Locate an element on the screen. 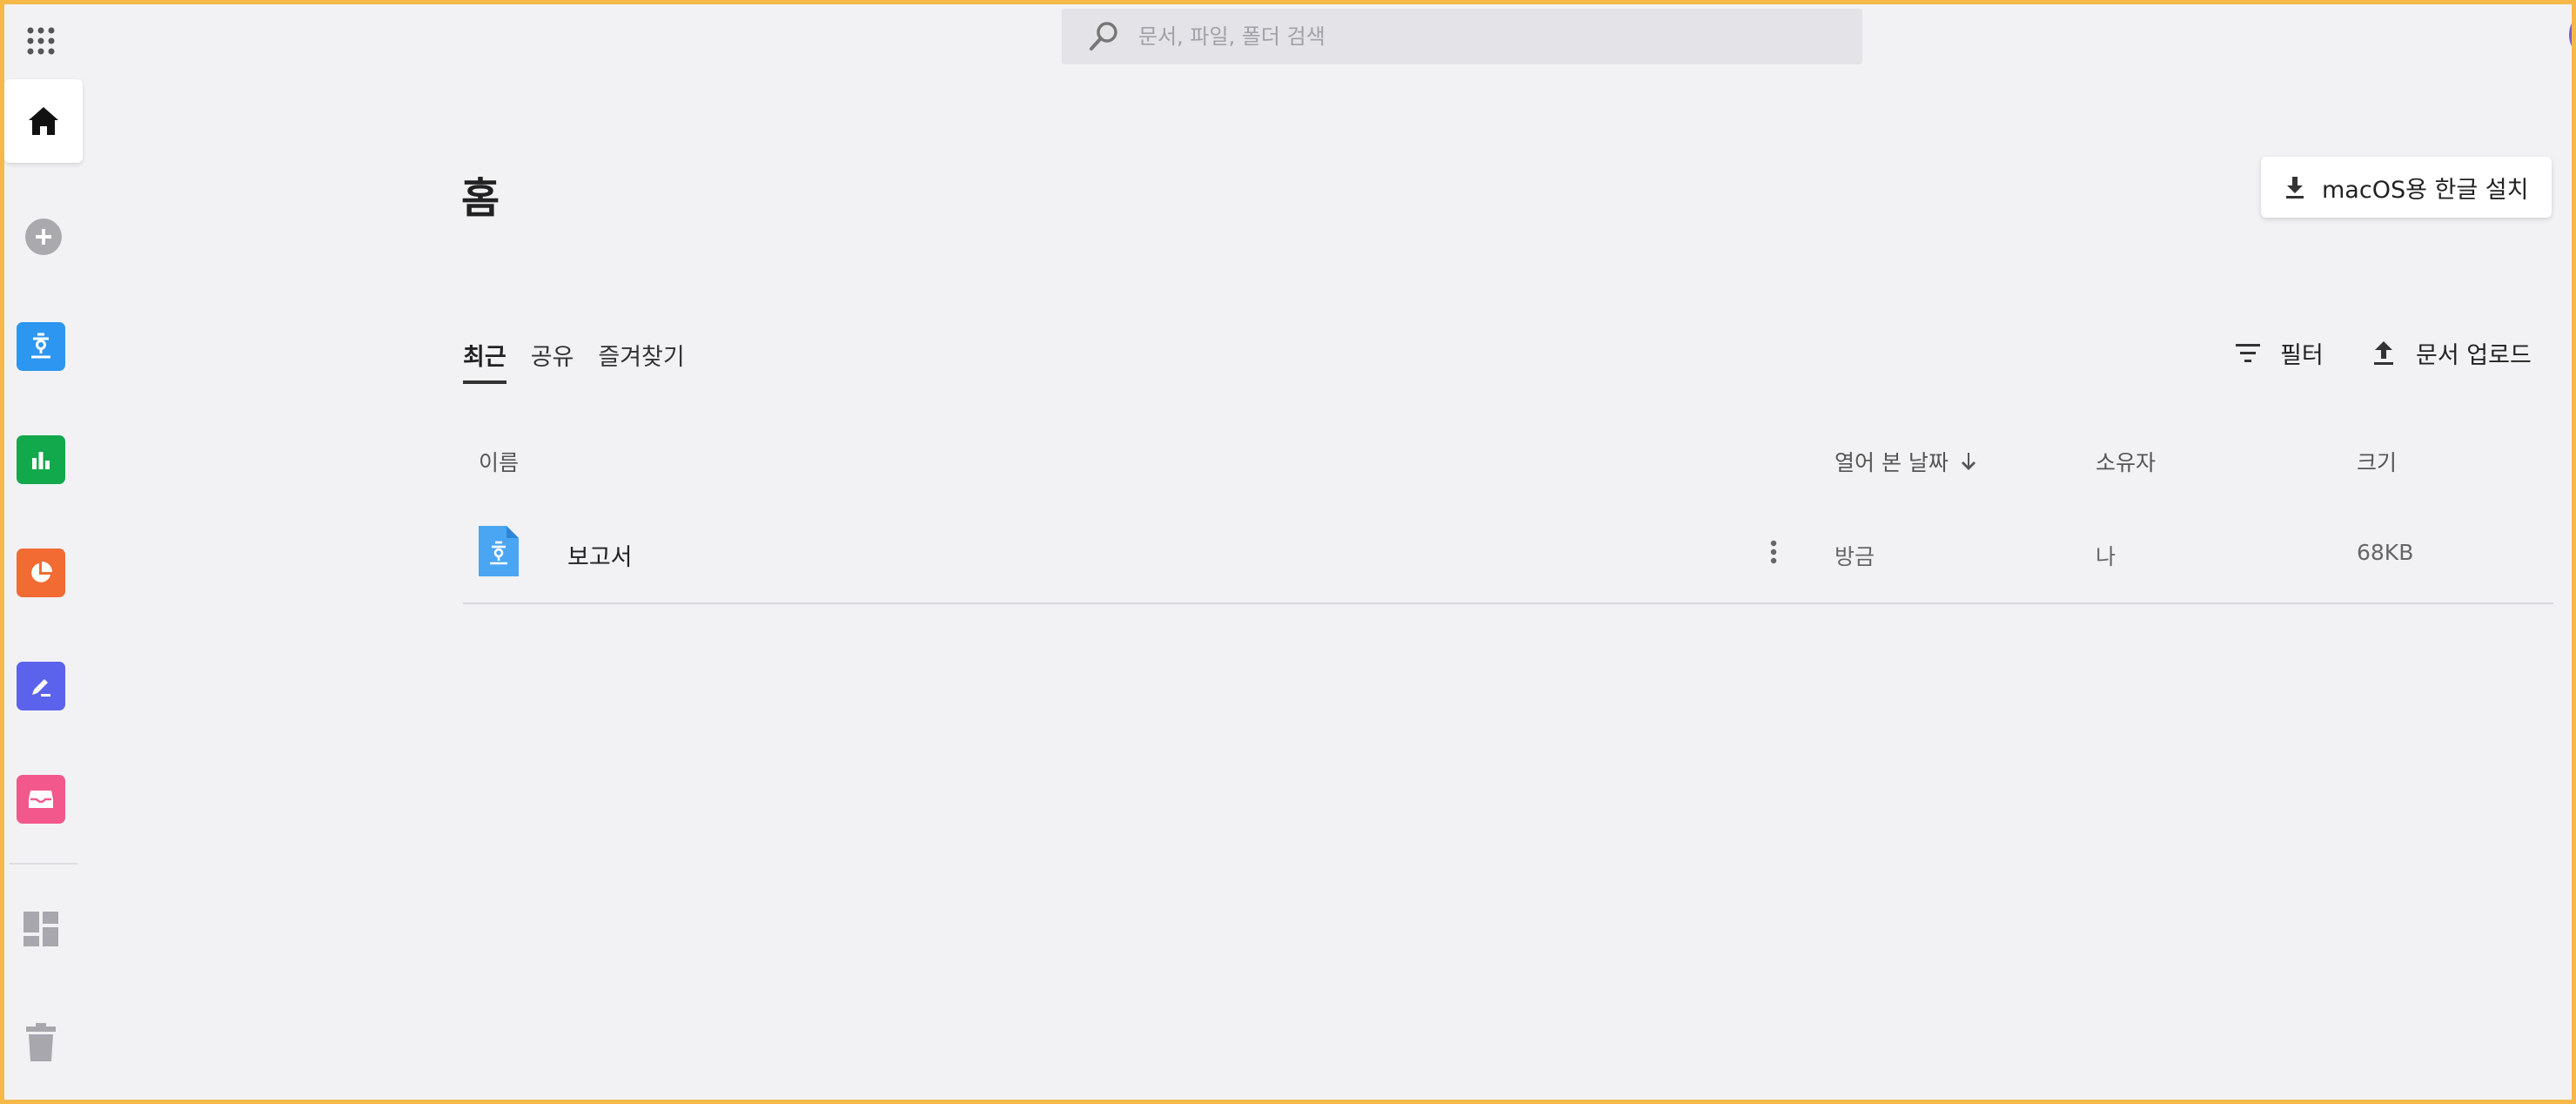  install-button-label: macOS용 한글 설치 is located at coordinates (2425, 190).